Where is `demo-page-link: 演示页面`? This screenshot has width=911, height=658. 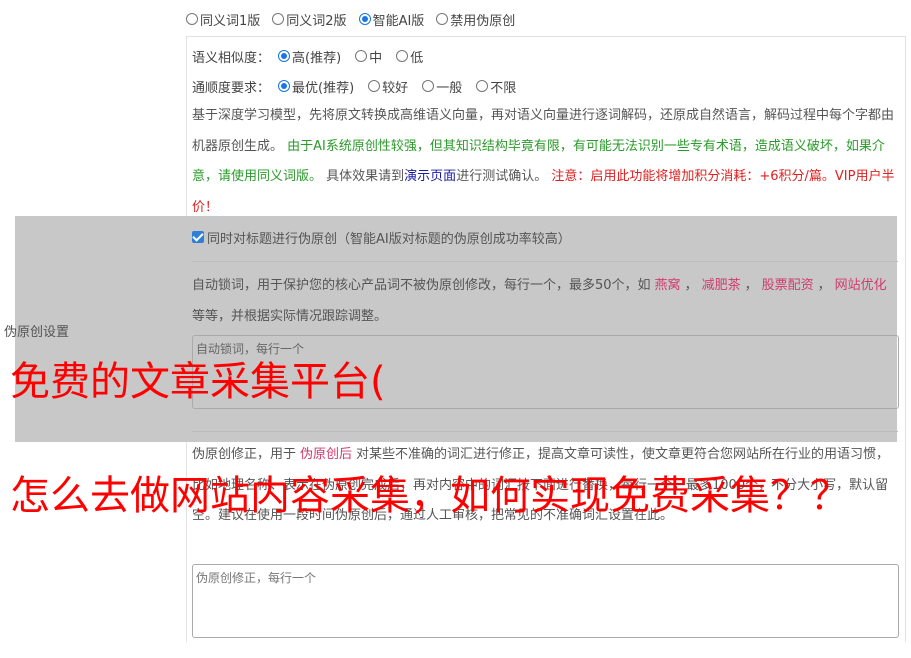
demo-page-link: 演示页面 is located at coordinates (430, 176).